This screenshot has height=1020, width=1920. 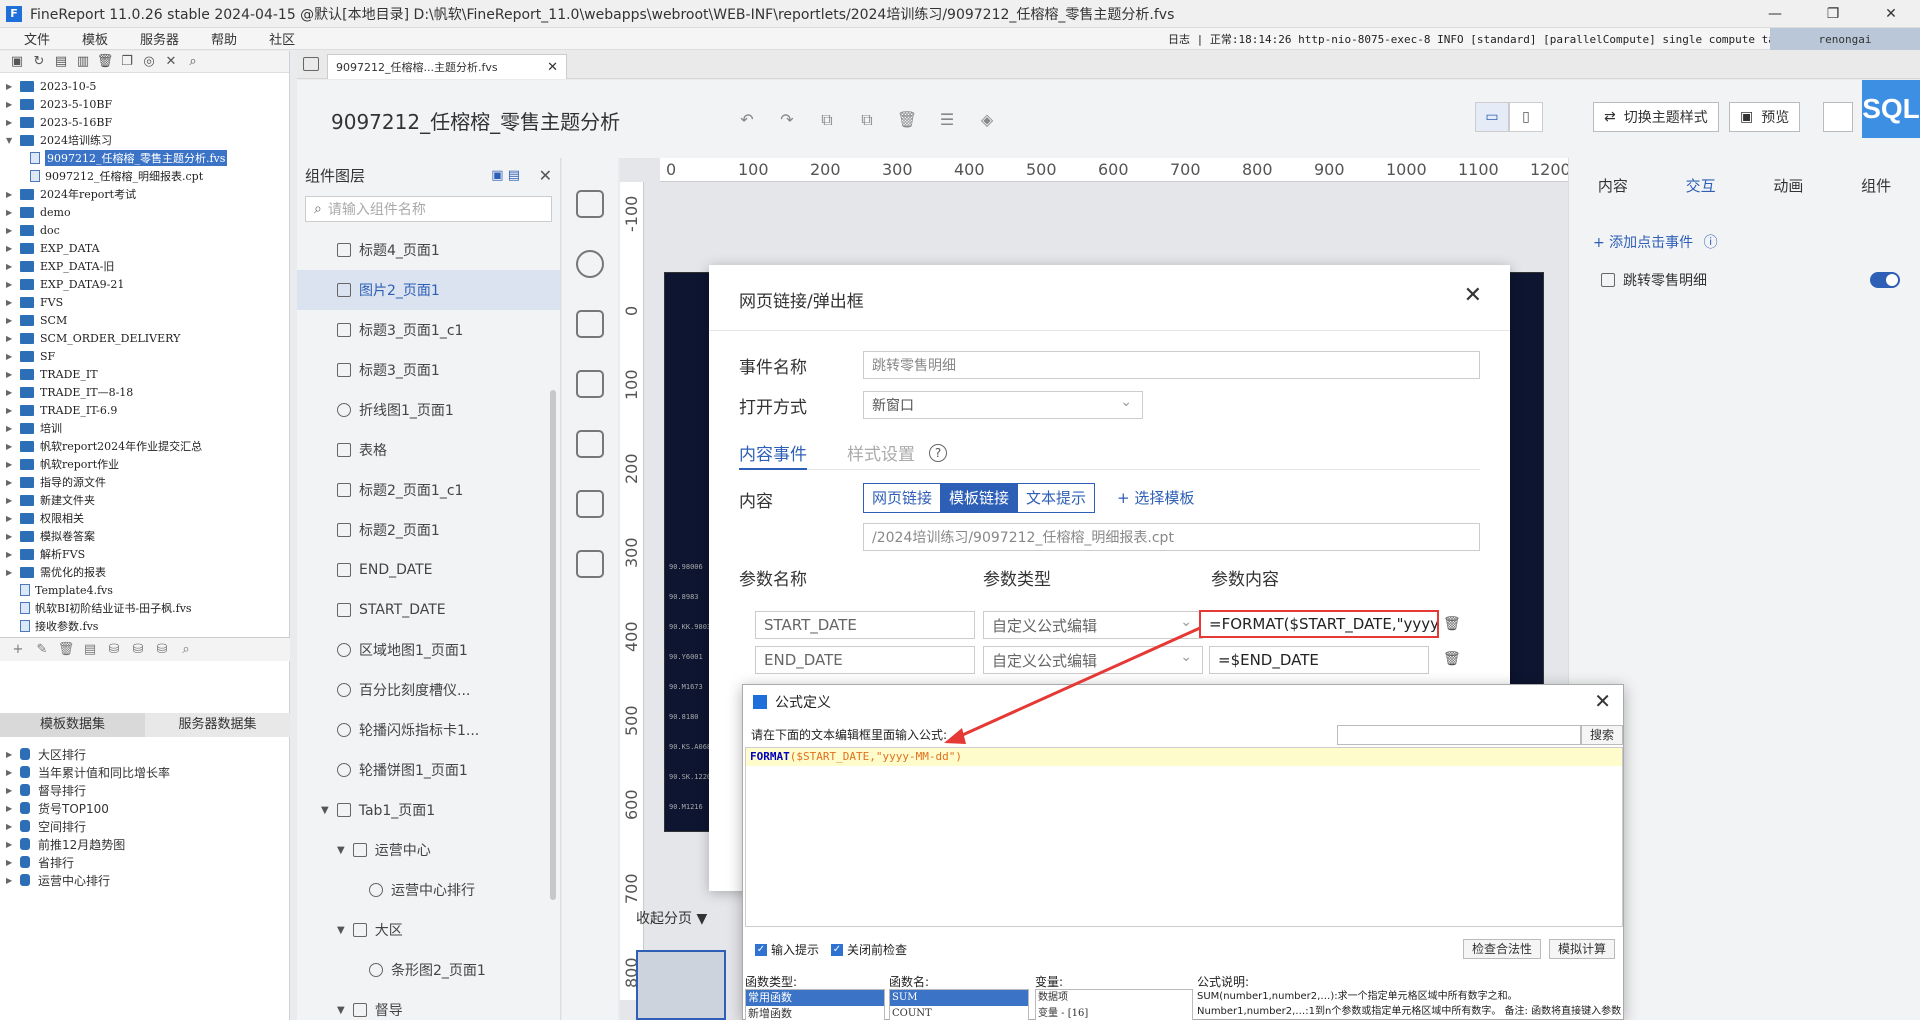 What do you see at coordinates (95, 38) in the screenshot?
I see `menu-template: 模板` at bounding box center [95, 38].